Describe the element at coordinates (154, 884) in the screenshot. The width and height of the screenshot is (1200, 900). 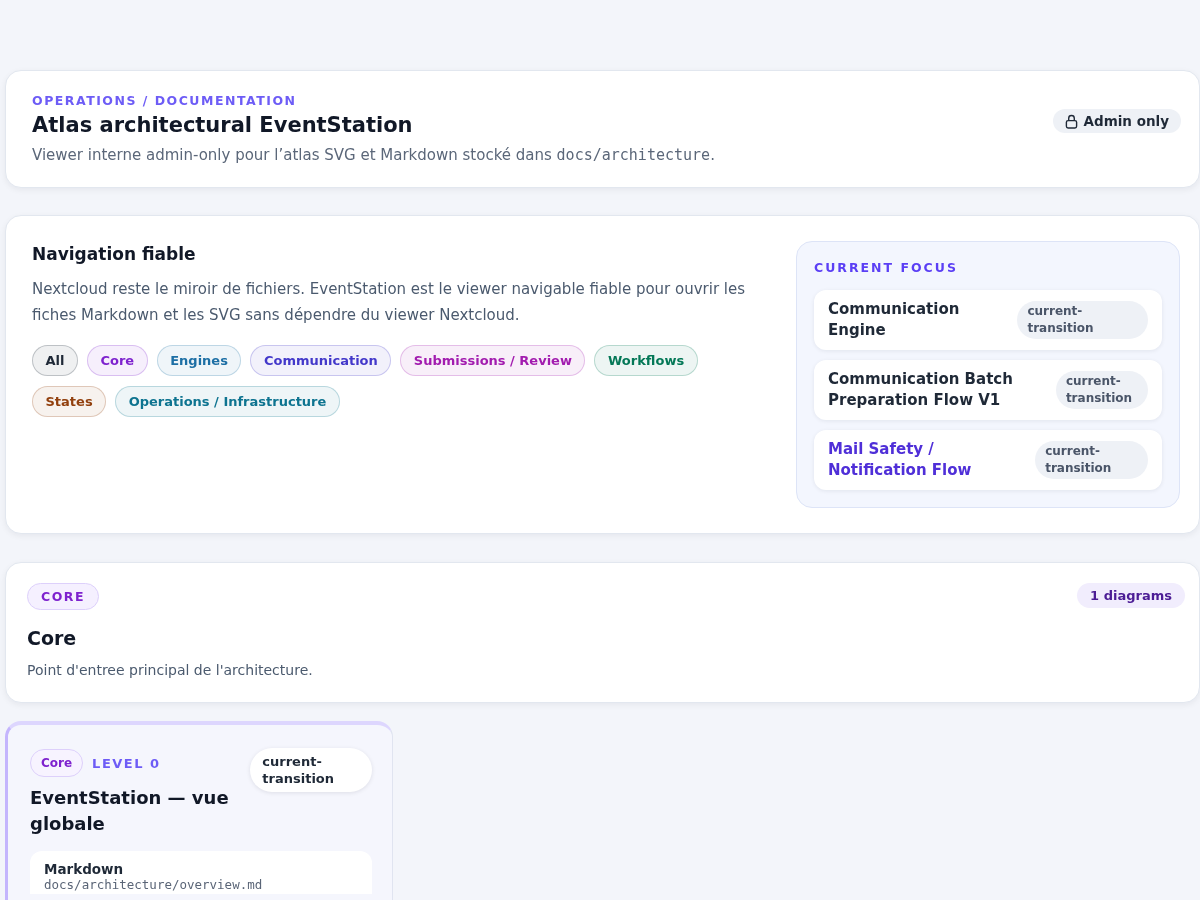
I see `file-path: docs/architecture/overview.md` at that location.